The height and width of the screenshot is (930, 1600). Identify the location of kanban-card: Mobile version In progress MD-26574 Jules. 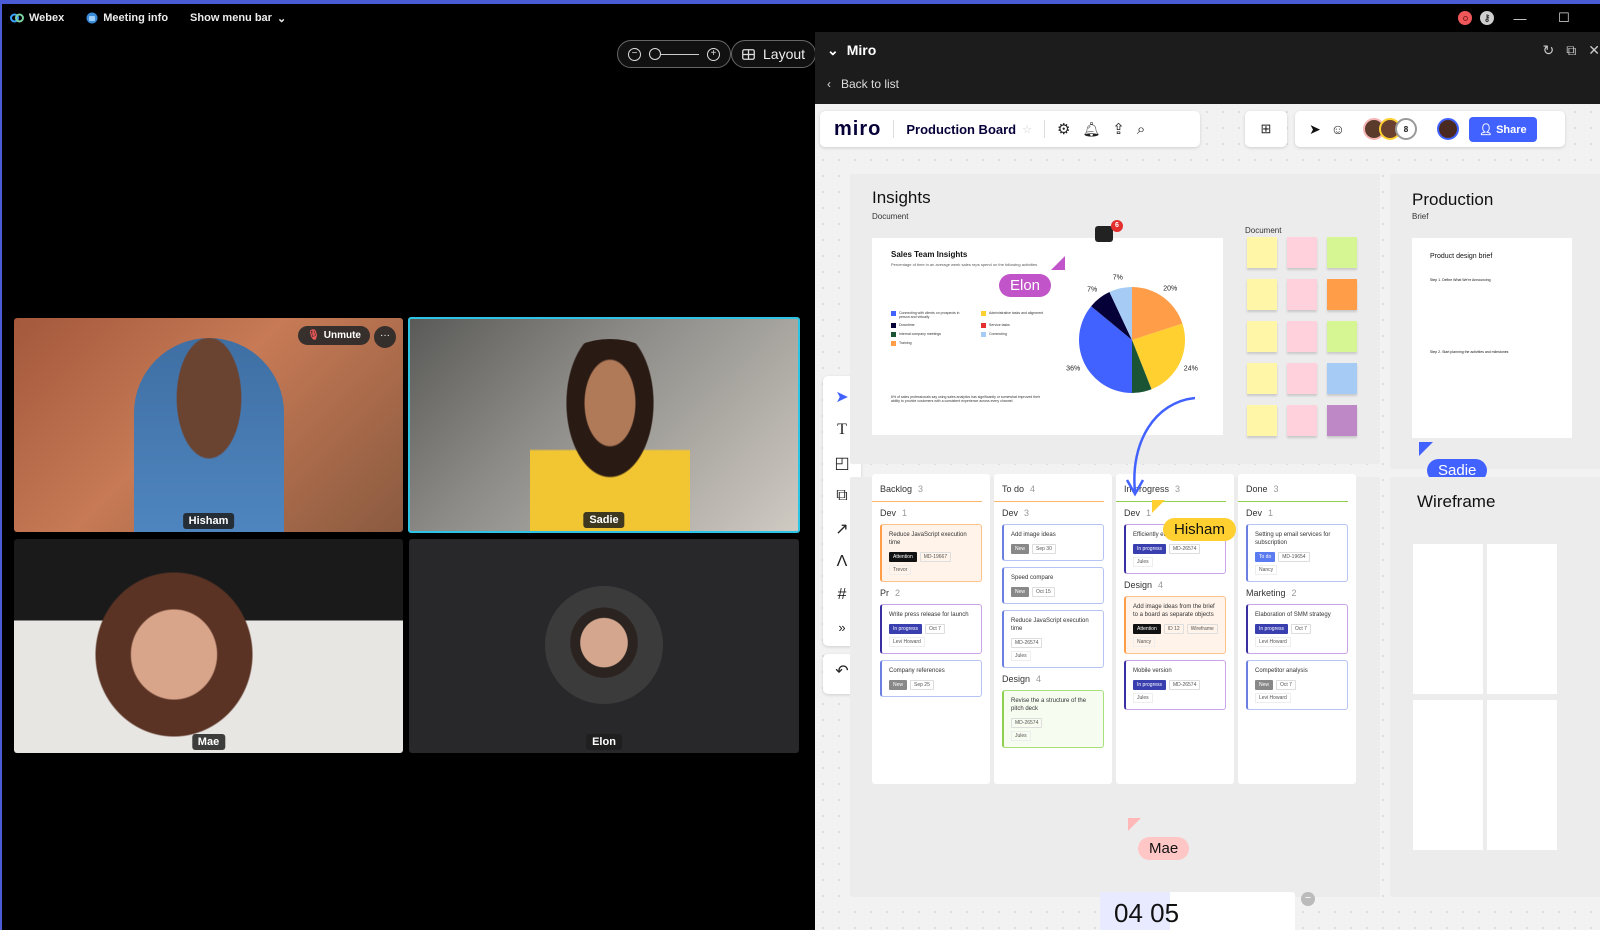
(1175, 685).